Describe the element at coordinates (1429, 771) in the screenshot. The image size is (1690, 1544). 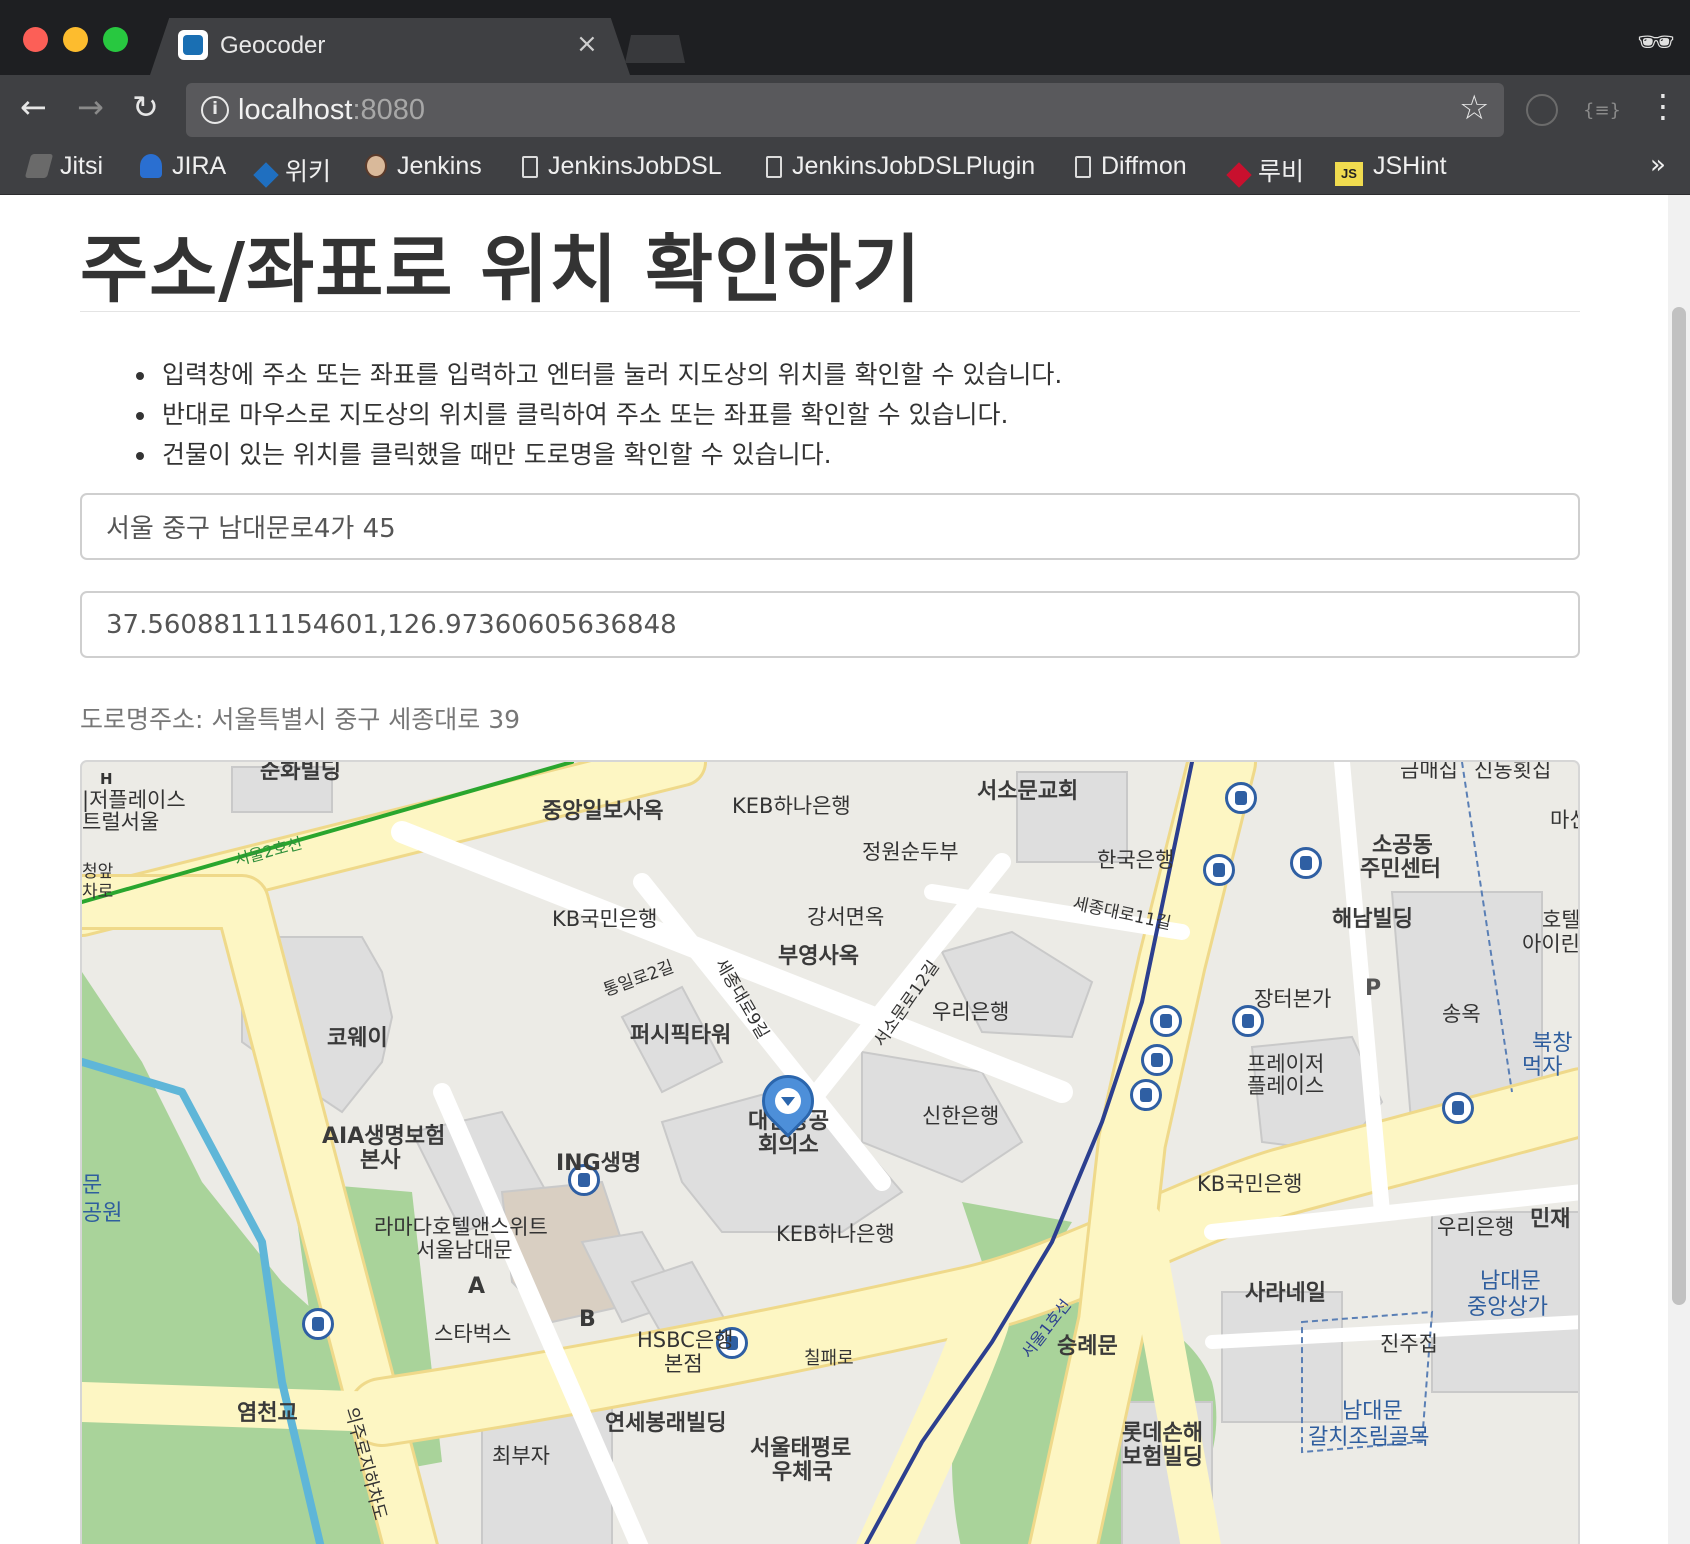
I see `map-label: 금매집` at that location.